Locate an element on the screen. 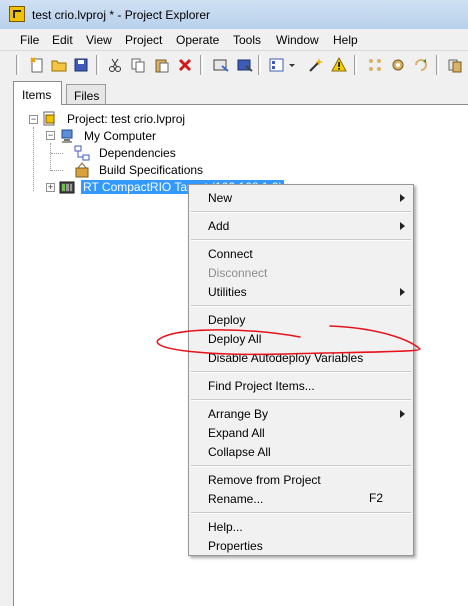  dependencies-icon is located at coordinates (82, 153).